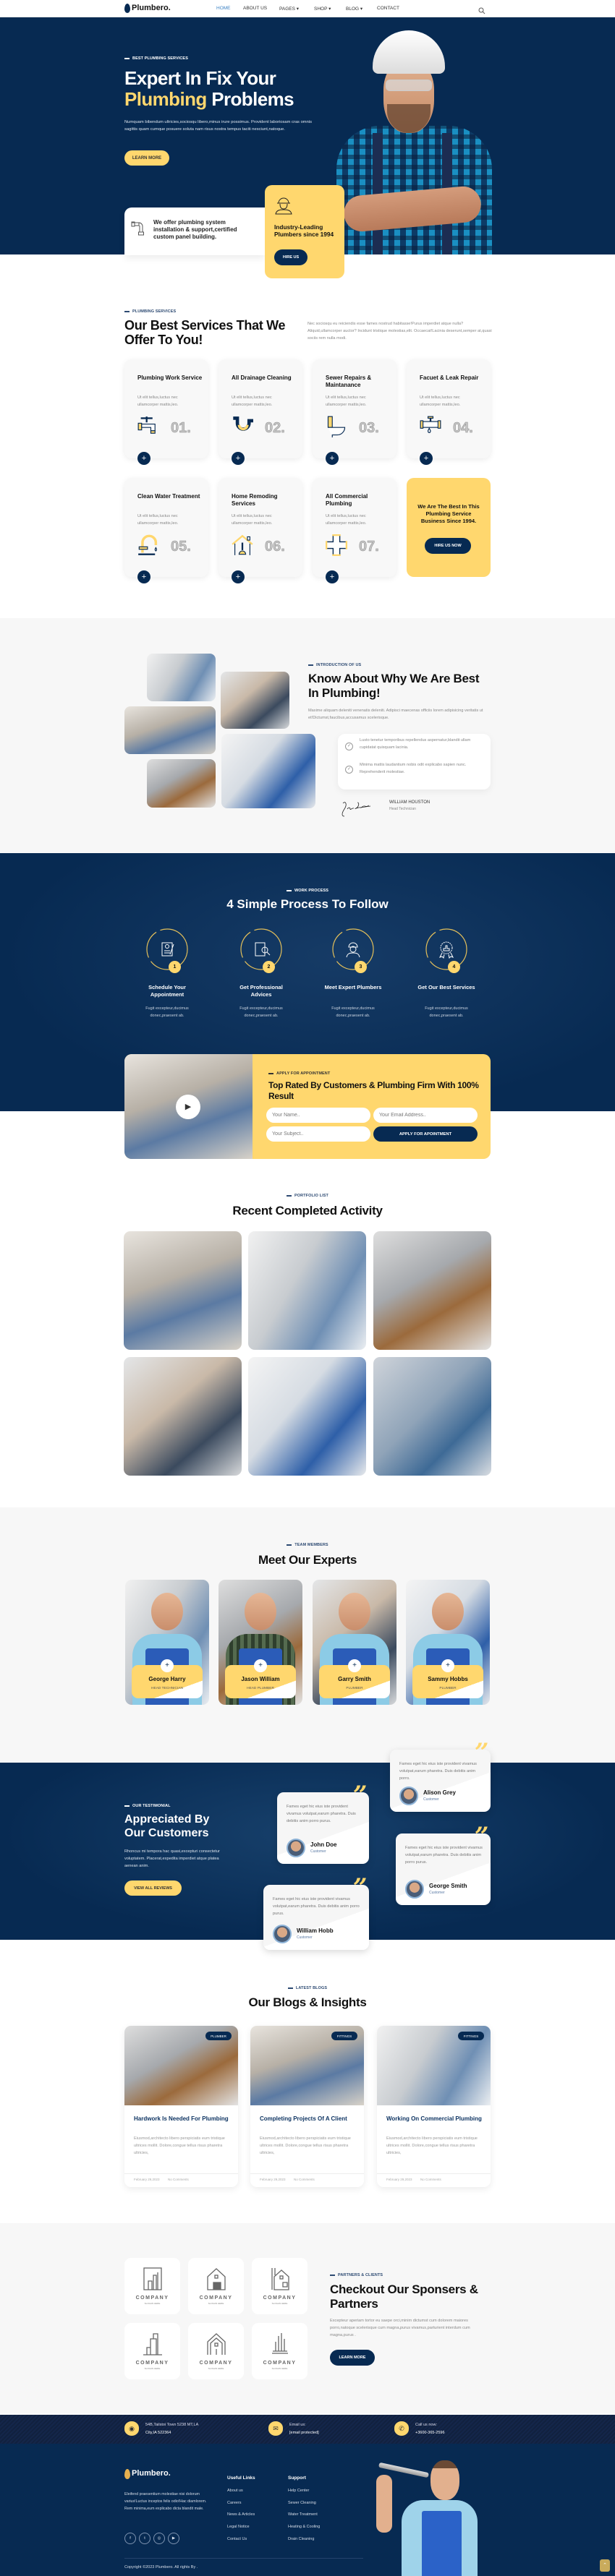 The height and width of the screenshot is (2576, 615). Describe the element at coordinates (605, 2565) in the screenshot. I see `back-to-top-button: ⌃` at that location.